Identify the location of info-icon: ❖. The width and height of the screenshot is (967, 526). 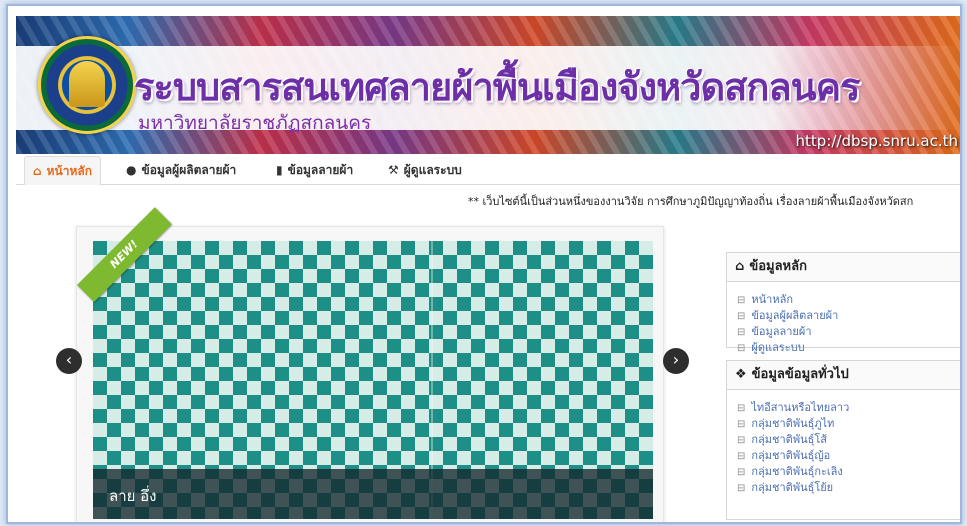
(741, 374).